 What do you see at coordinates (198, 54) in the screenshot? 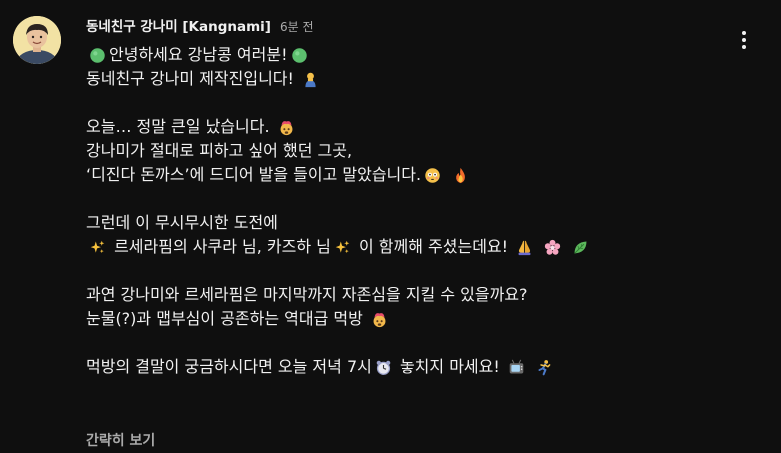
I see `comment-text-segment: 안녕하세요 강남콩 여러분!` at bounding box center [198, 54].